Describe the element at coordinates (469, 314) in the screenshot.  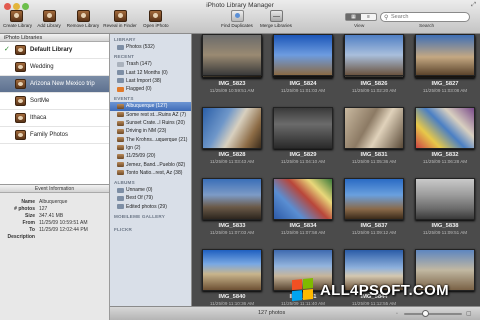
I see `large-thumbnail-icon: ▢` at that location.